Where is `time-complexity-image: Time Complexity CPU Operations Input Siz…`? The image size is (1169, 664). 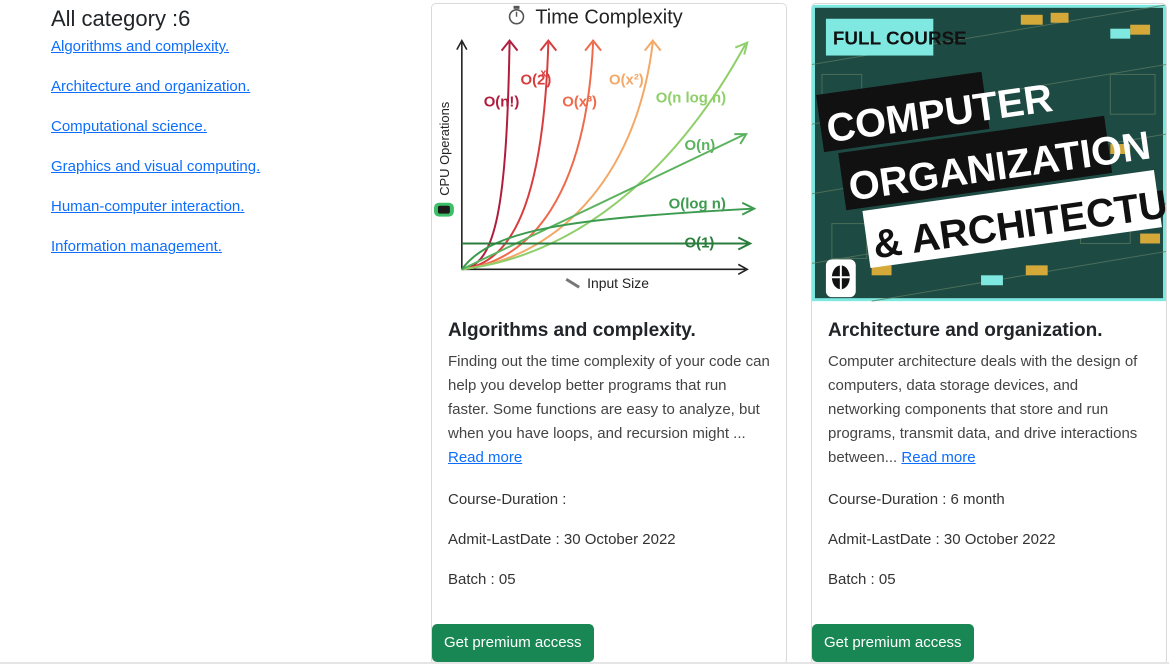
time-complexity-image: Time Complexity CPU Operations Input Siz… is located at coordinates (609, 153).